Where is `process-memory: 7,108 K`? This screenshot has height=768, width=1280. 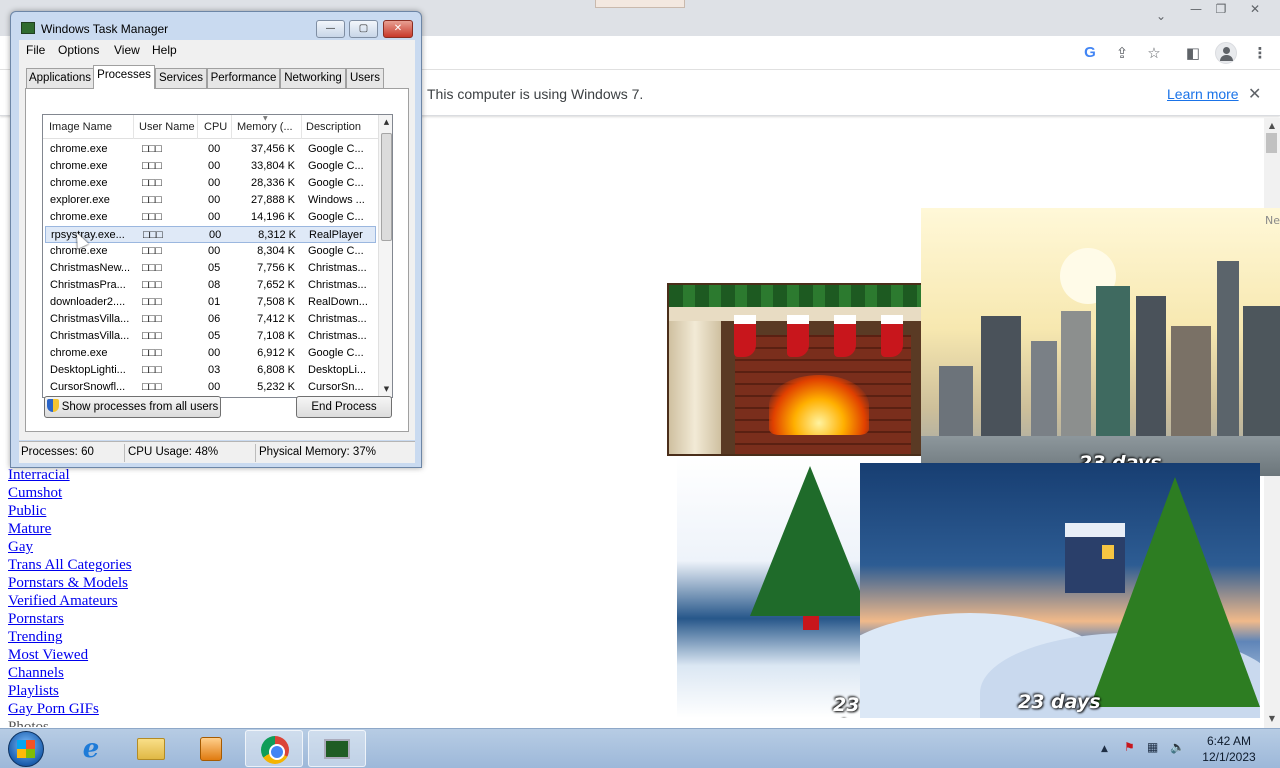 process-memory: 7,108 K is located at coordinates (276, 336).